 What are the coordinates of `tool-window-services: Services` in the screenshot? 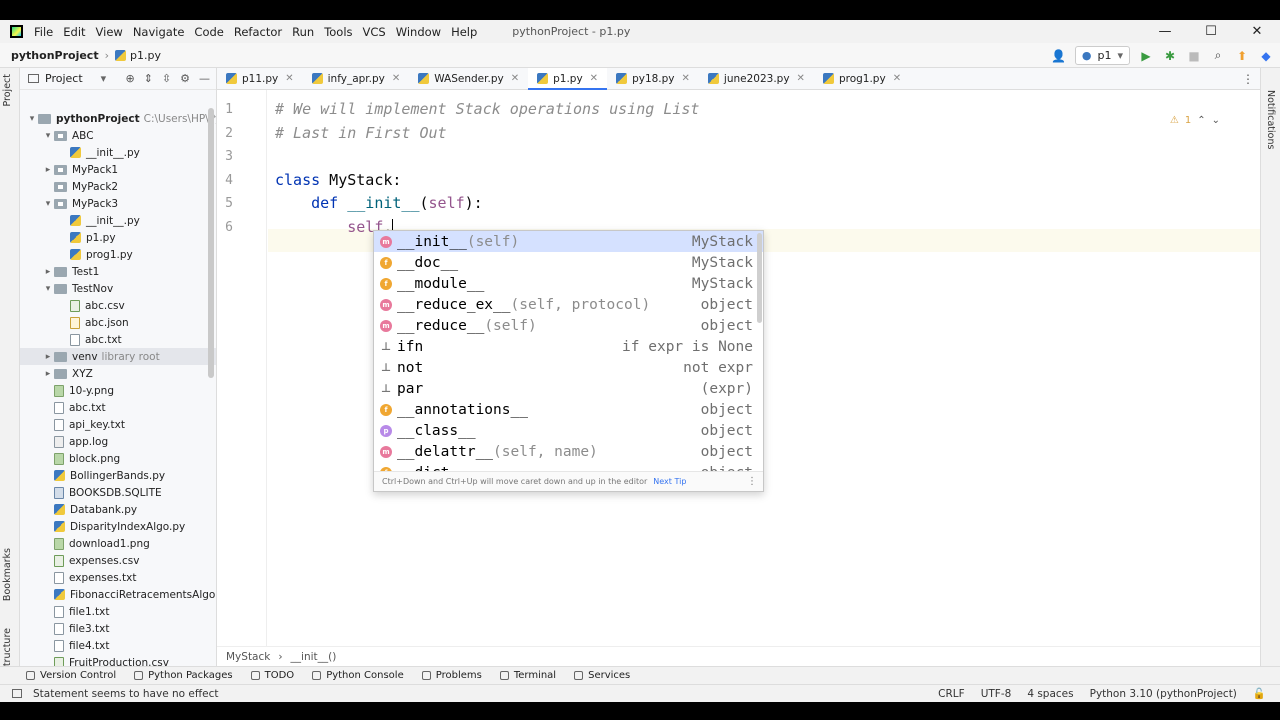 It's located at (602, 675).